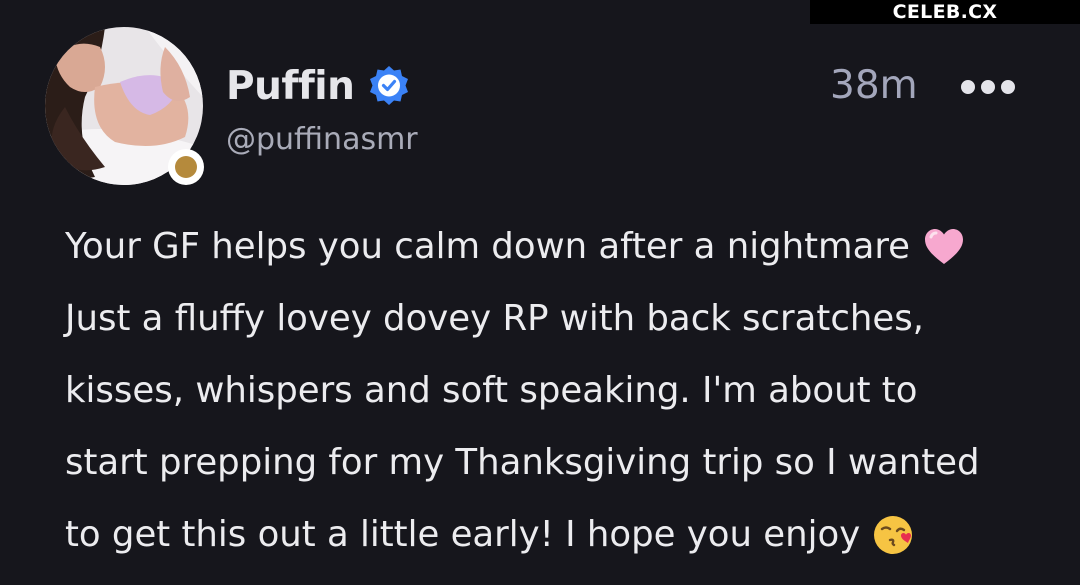 This screenshot has width=1080, height=585. I want to click on author-avatar, so click(124, 106).